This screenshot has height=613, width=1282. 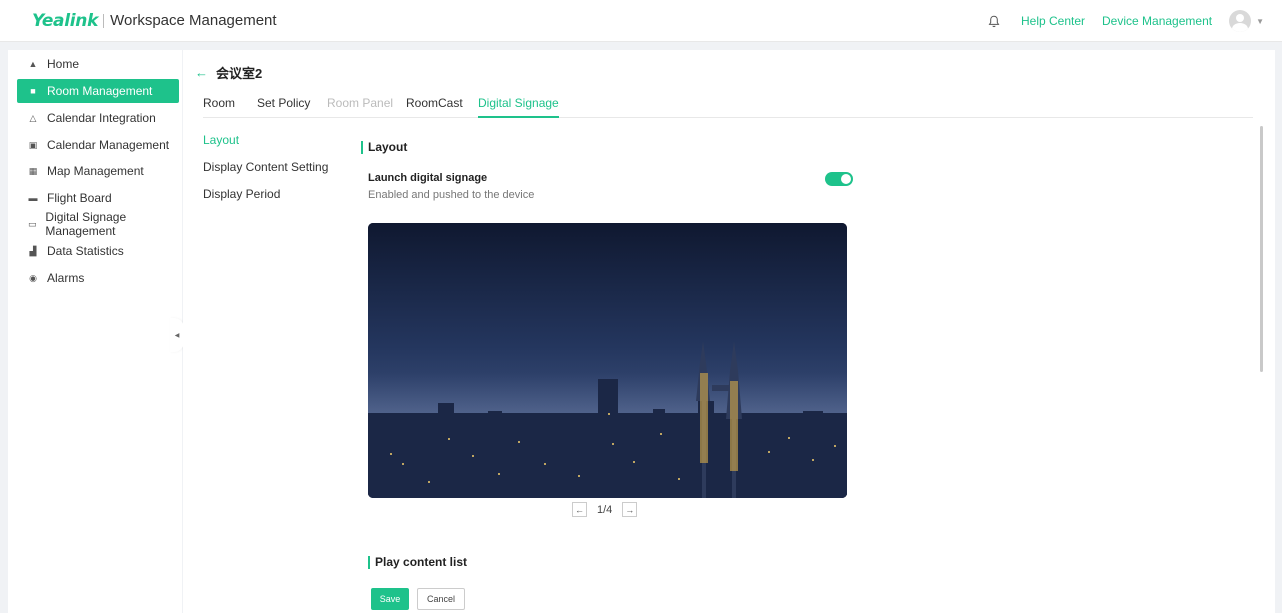 What do you see at coordinates (839, 179) in the screenshot?
I see `launch-signage-toggle` at bounding box center [839, 179].